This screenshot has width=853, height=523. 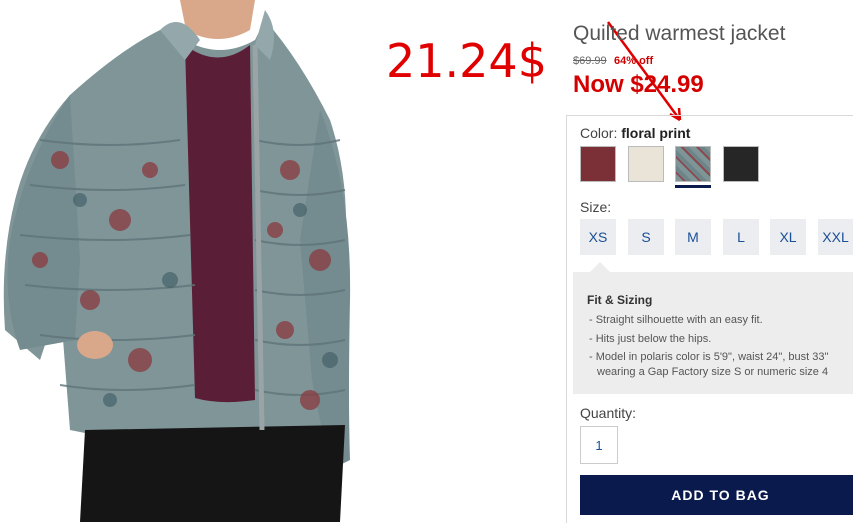 I want to click on color-swatch-black, so click(x=741, y=164).